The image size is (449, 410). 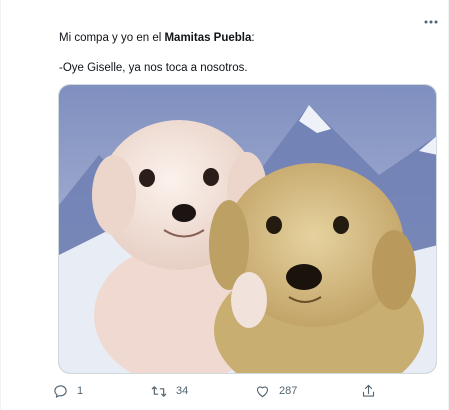 What do you see at coordinates (112, 38) in the screenshot?
I see `tweet-text-prefix: Mi compa y yo en el` at bounding box center [112, 38].